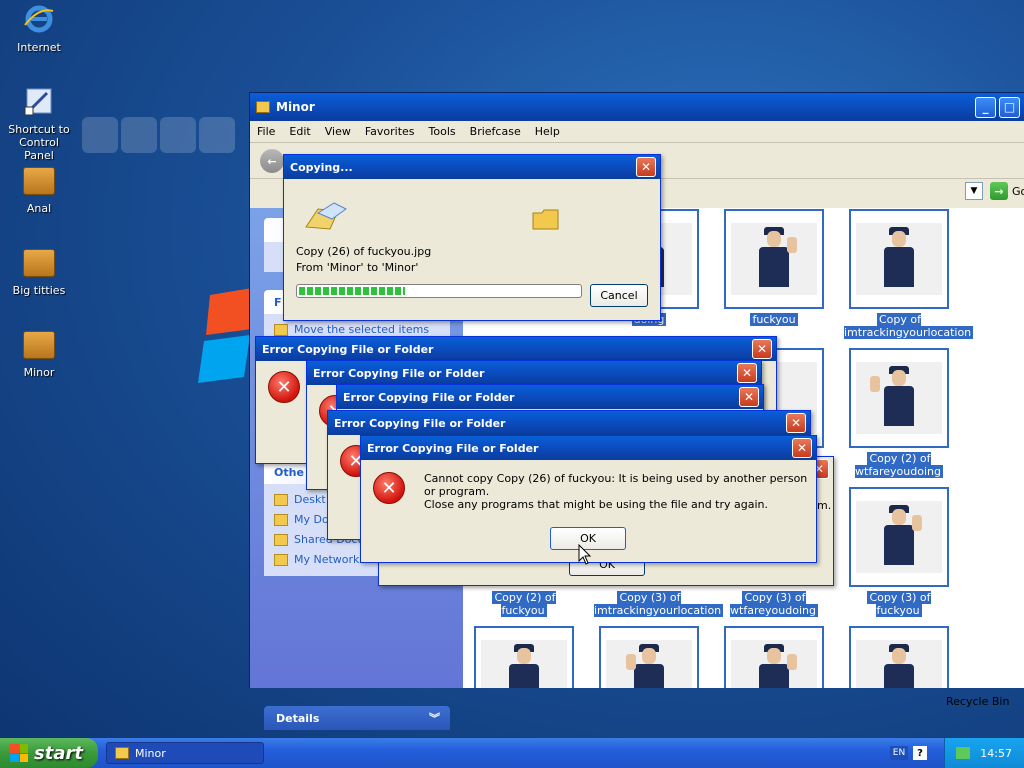 Image resolution: width=1024 pixels, height=768 pixels. Describe the element at coordinates (977, 701) in the screenshot. I see `recycle-bin-label: Recycle Bin` at that location.